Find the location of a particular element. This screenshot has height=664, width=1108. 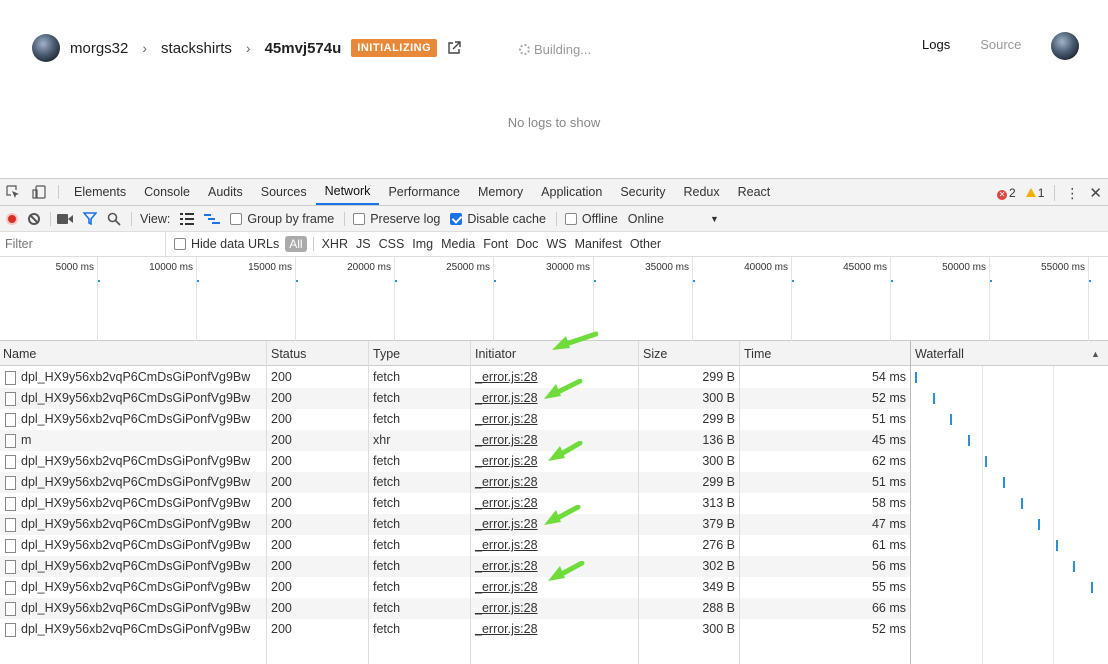

tab-network: Network is located at coordinates (347, 192).